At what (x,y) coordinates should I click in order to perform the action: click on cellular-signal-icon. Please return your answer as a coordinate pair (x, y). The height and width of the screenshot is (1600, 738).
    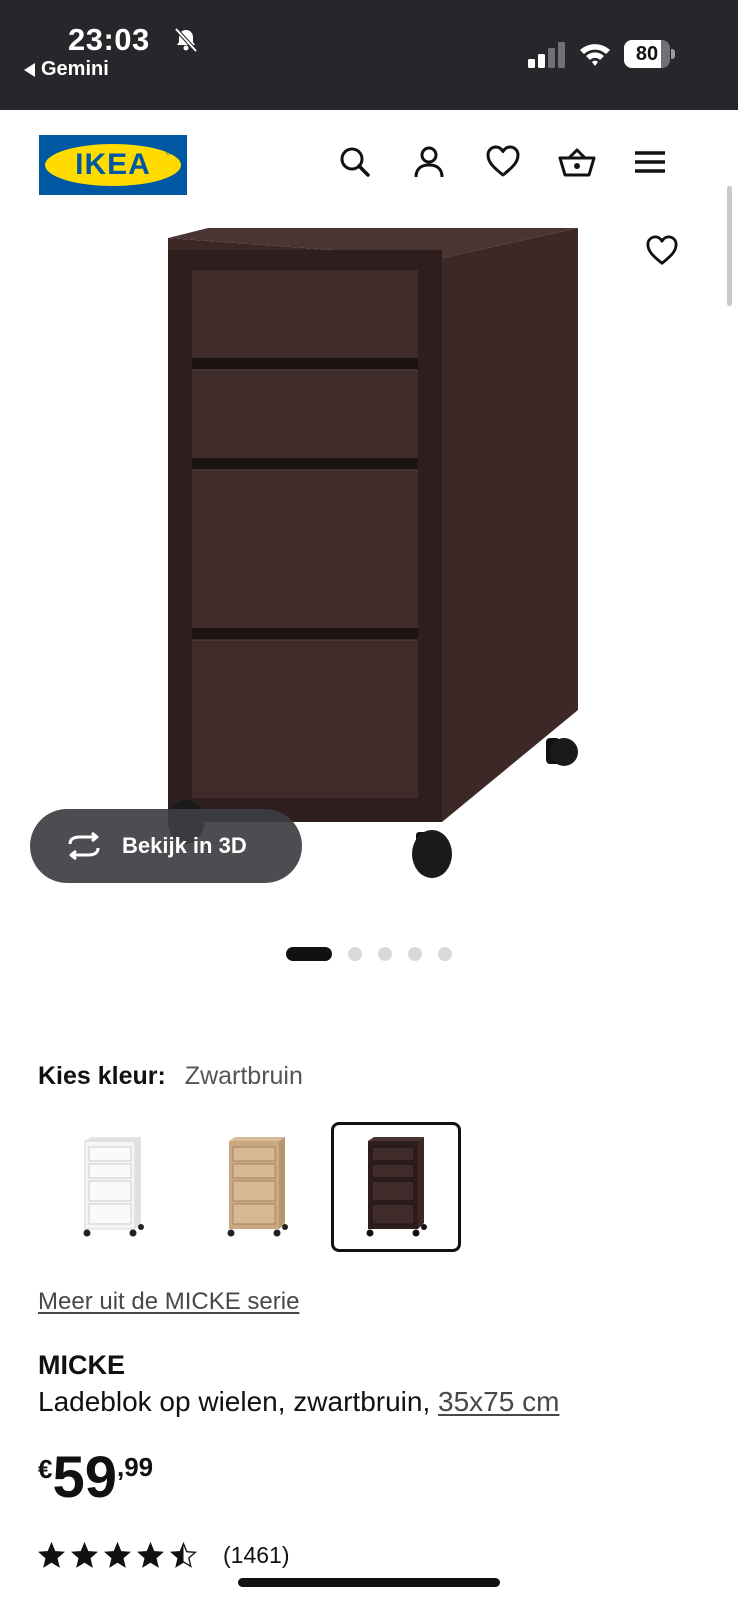
    Looking at the image, I should click on (546, 55).